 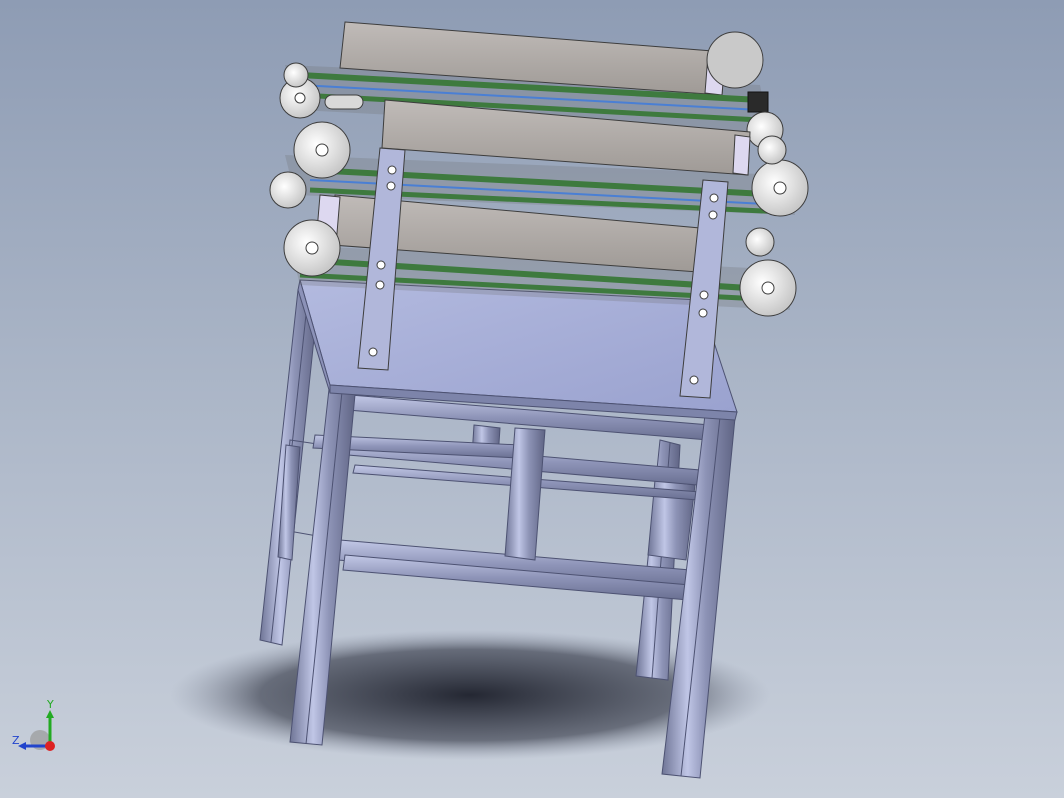 I want to click on middle-right-guide-pulley, so click(x=772, y=150).